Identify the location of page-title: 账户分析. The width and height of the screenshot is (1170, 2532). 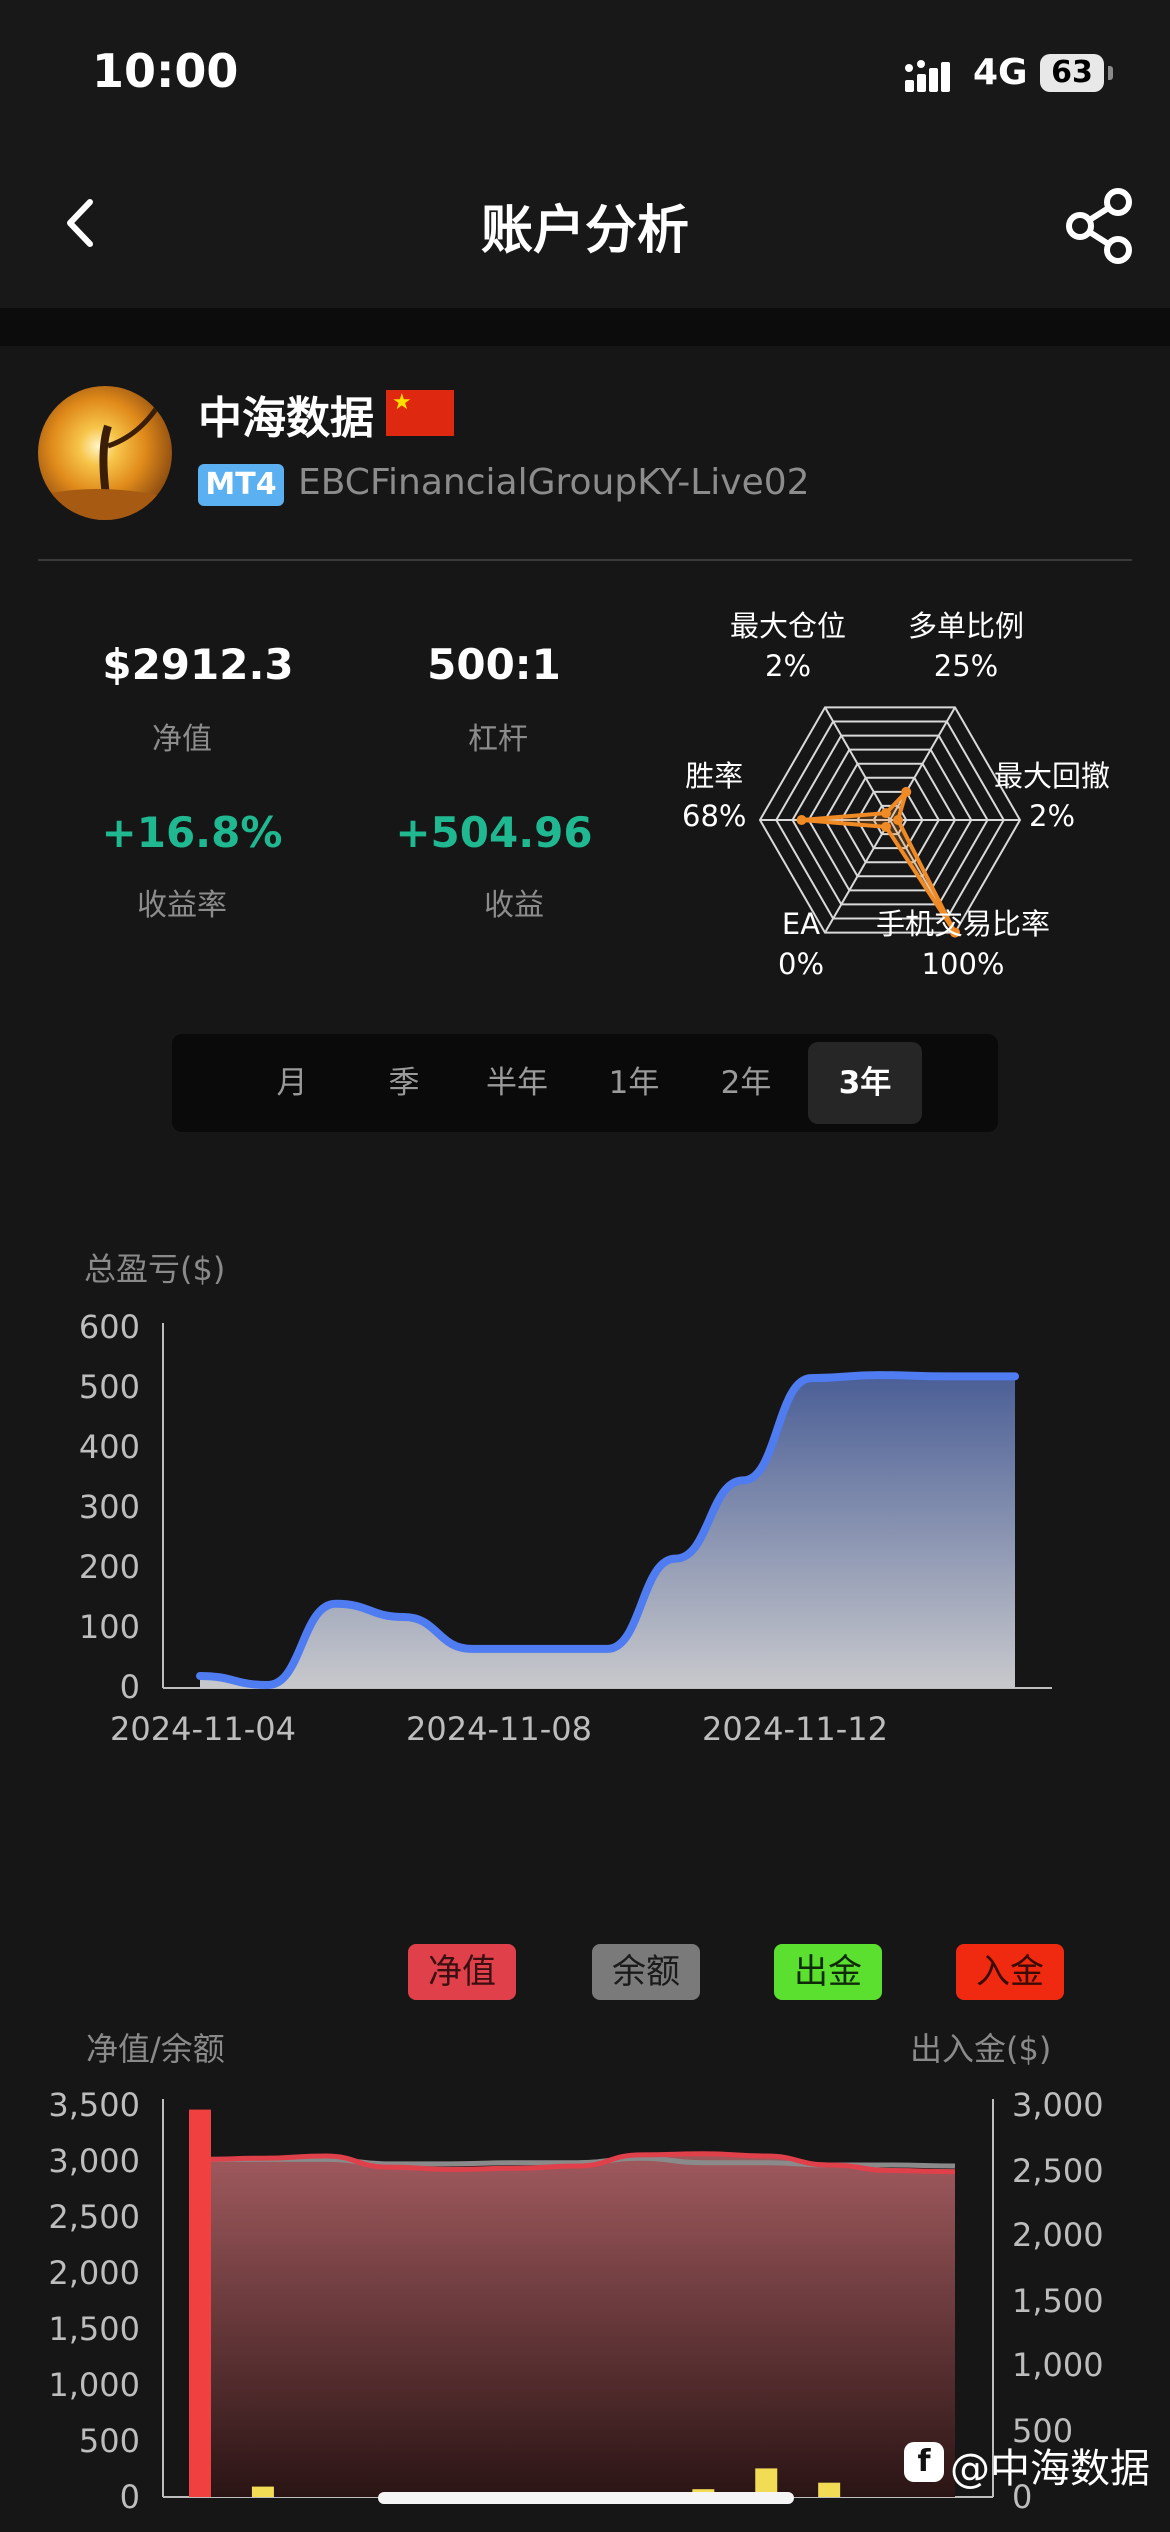
(584, 231).